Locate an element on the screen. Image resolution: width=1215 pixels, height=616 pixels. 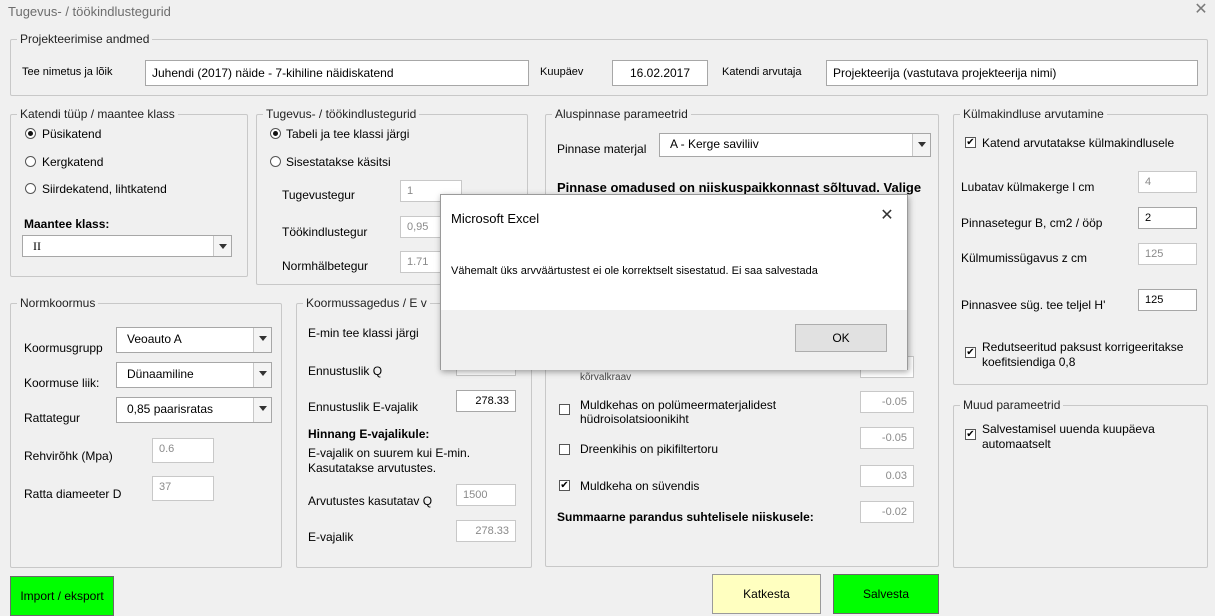
drain-label: Dreenkihis on pikifiltertoru is located at coordinates (649, 449).